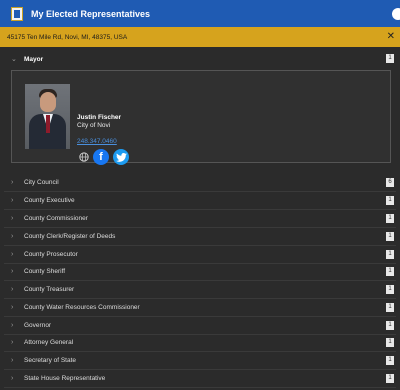  Describe the element at coordinates (200, 272) in the screenshot. I see `section-row: › County Sheriff 1` at that location.